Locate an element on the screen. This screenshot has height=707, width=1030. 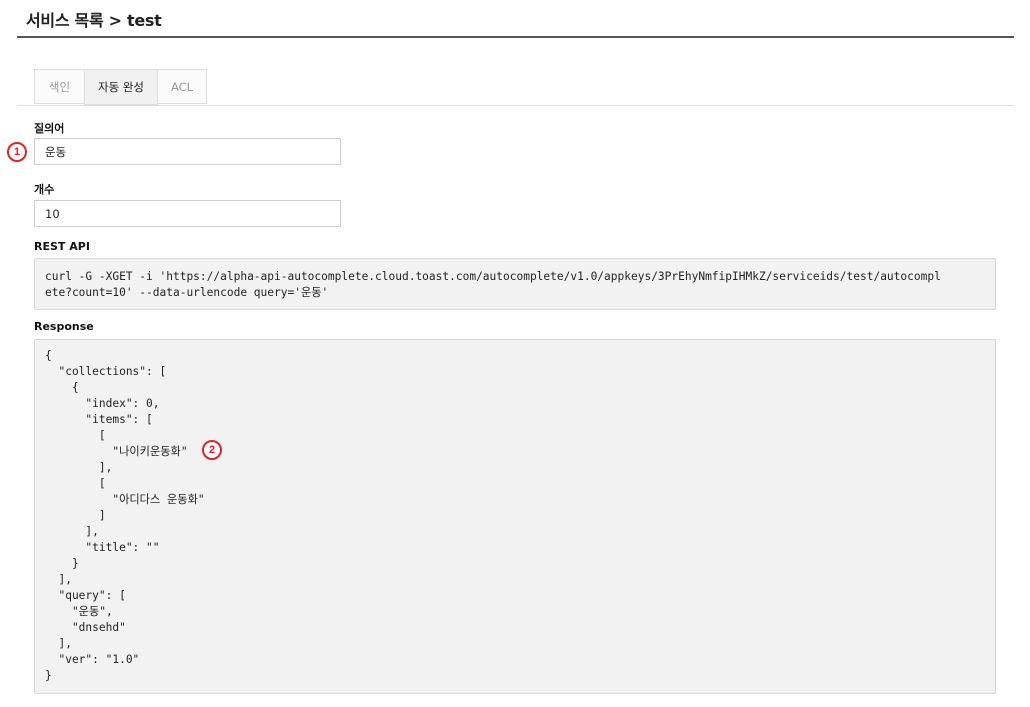
response-line: "아디다스 운동화" is located at coordinates (125, 499).